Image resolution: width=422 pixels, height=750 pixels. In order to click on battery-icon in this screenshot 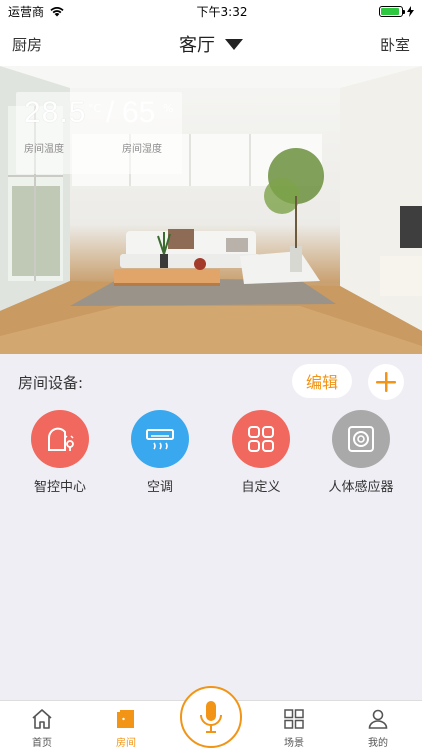, I will do `click(392, 11)`.